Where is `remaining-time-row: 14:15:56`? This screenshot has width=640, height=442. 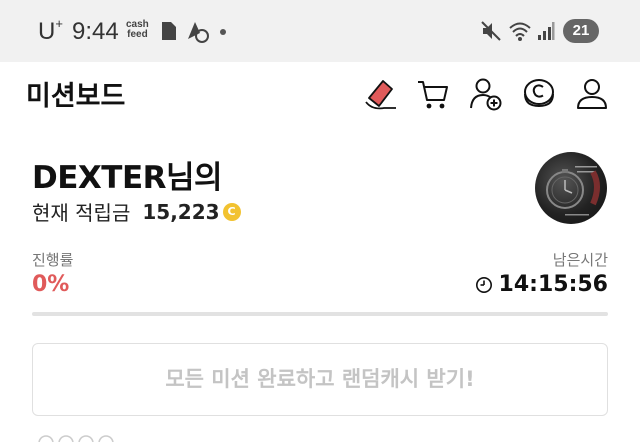 remaining-time-row: 14:15:56 is located at coordinates (541, 284).